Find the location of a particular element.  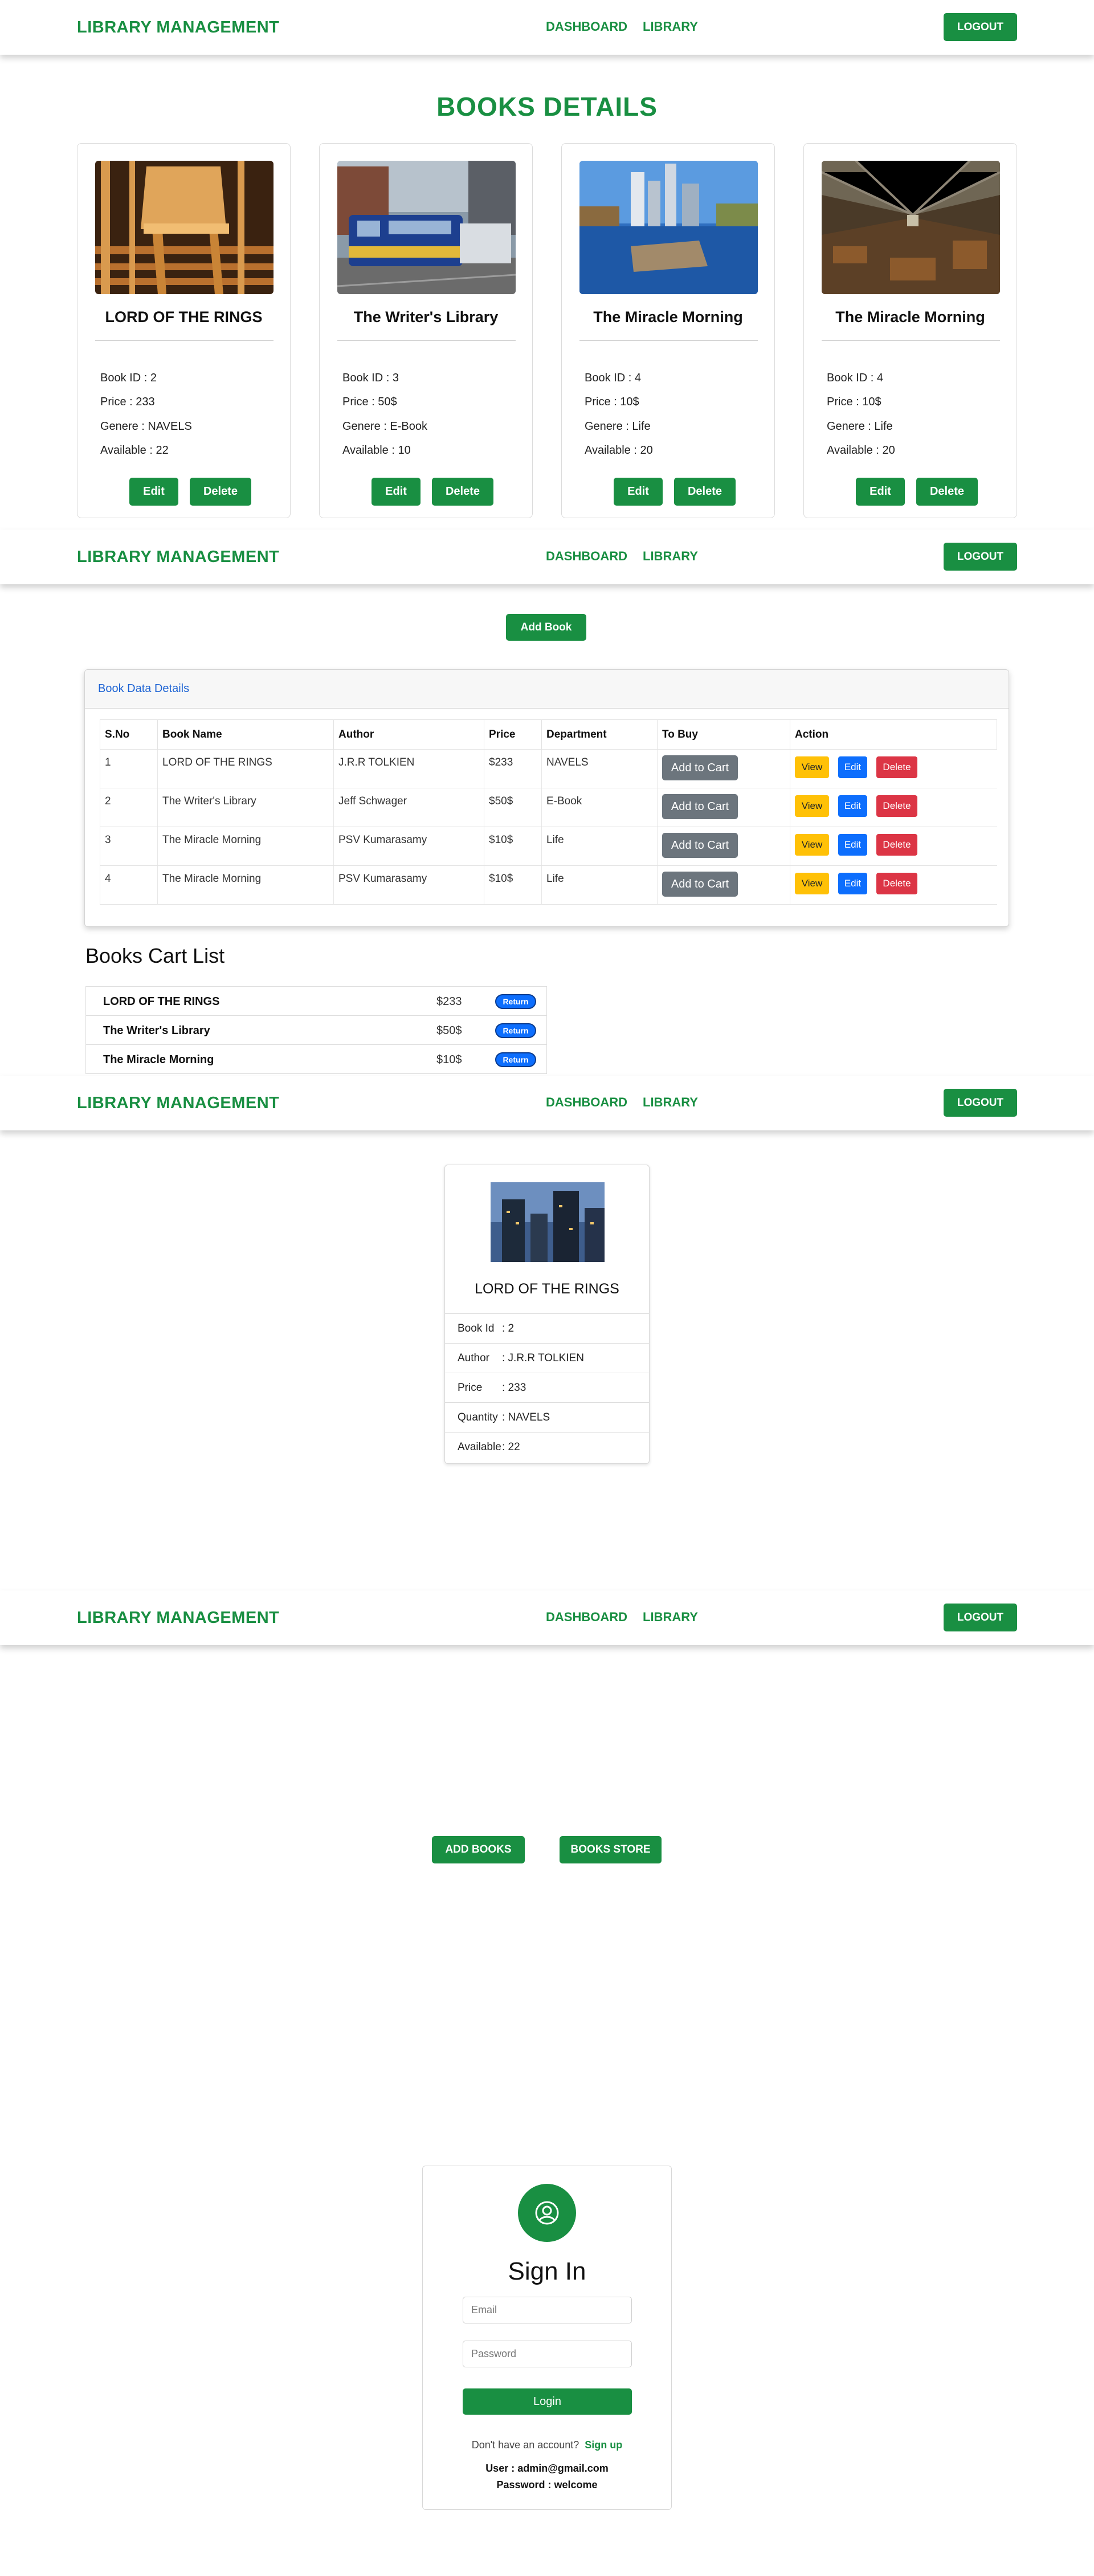

column-header: Department is located at coordinates (599, 734).